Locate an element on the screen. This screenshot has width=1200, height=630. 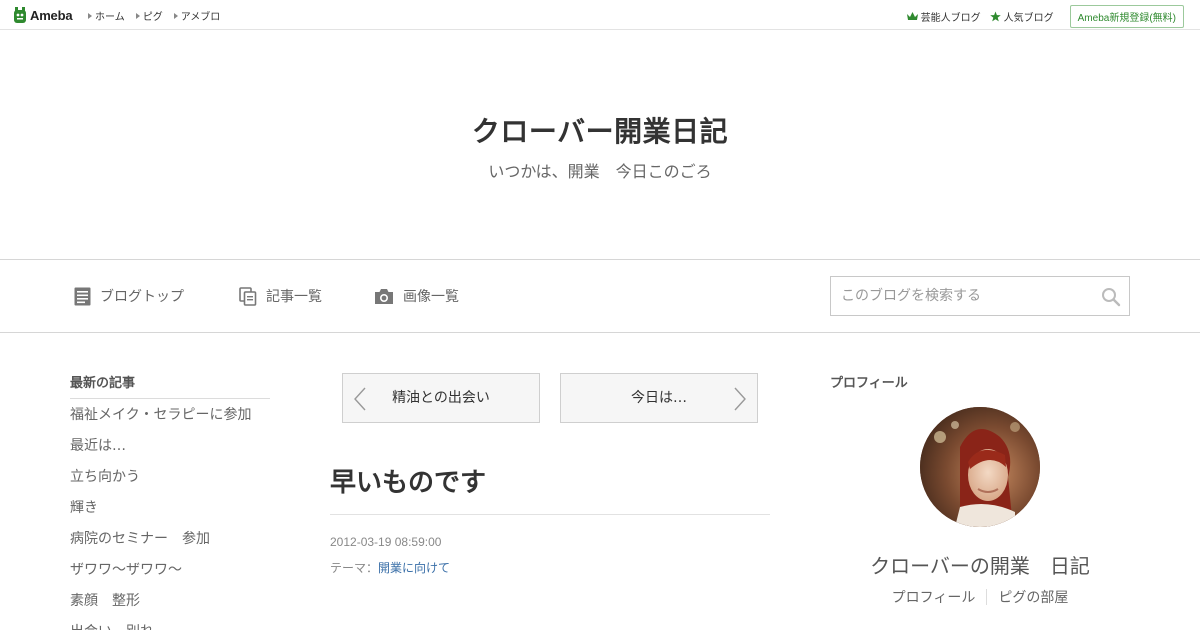
prev-entry-button: 精油との出会い is located at coordinates (441, 398).